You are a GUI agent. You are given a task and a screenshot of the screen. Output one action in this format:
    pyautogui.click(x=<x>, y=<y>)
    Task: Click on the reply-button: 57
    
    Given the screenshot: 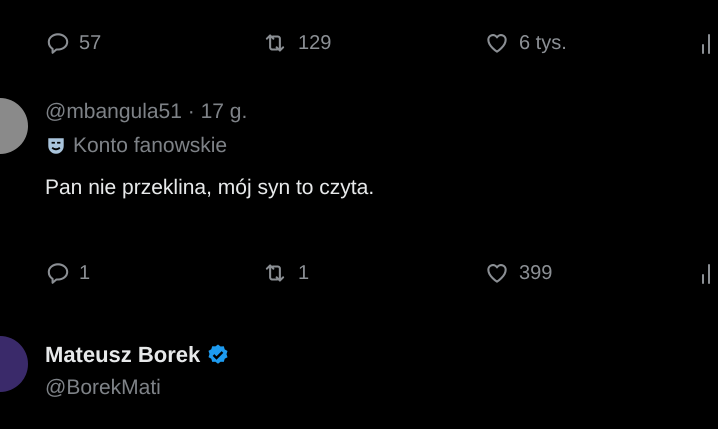 What is the action you would take?
    pyautogui.click(x=152, y=43)
    